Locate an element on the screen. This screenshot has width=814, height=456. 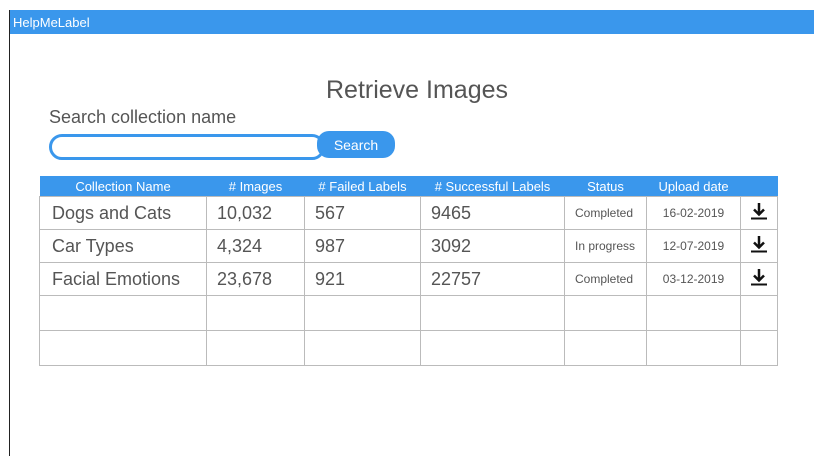
cell-images: 23,678 is located at coordinates (255, 279).